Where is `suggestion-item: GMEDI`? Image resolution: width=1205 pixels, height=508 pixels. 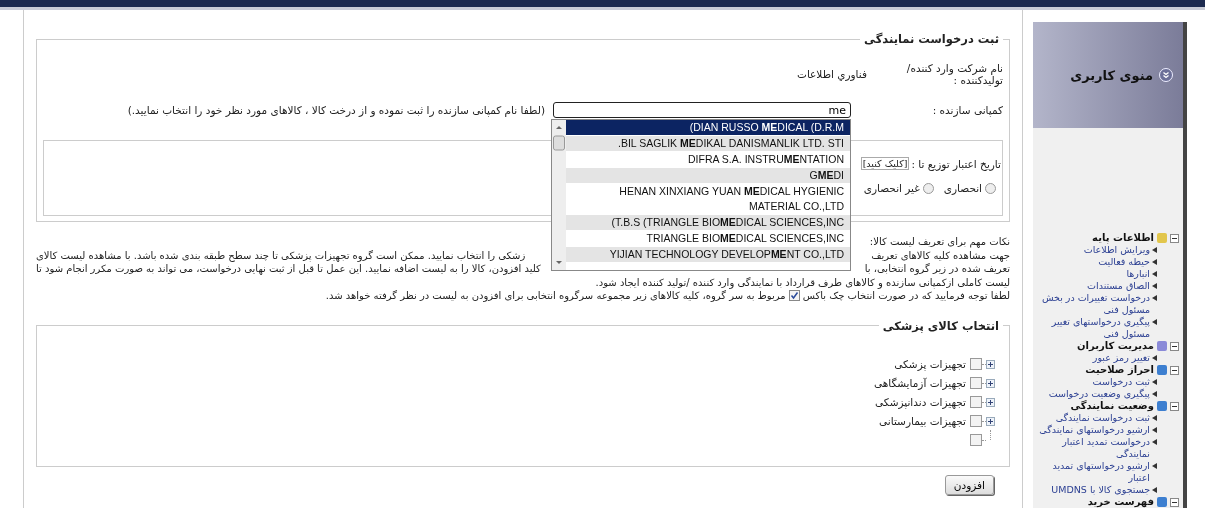
suggestion-item: GMEDI is located at coordinates (708, 176).